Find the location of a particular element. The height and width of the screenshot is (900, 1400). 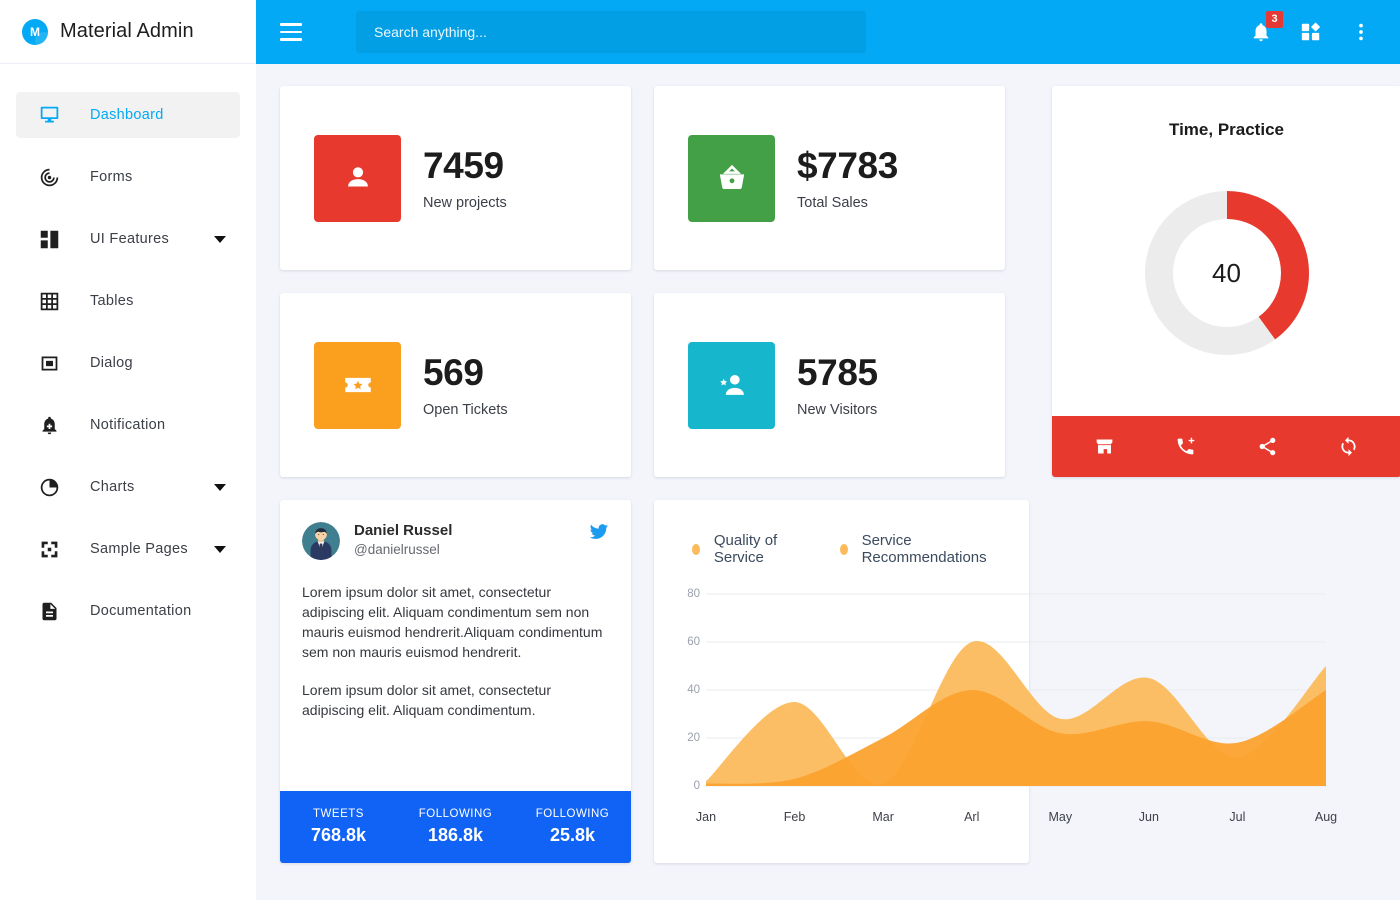

chart-x-tick: Mar is located at coordinates (883, 817).